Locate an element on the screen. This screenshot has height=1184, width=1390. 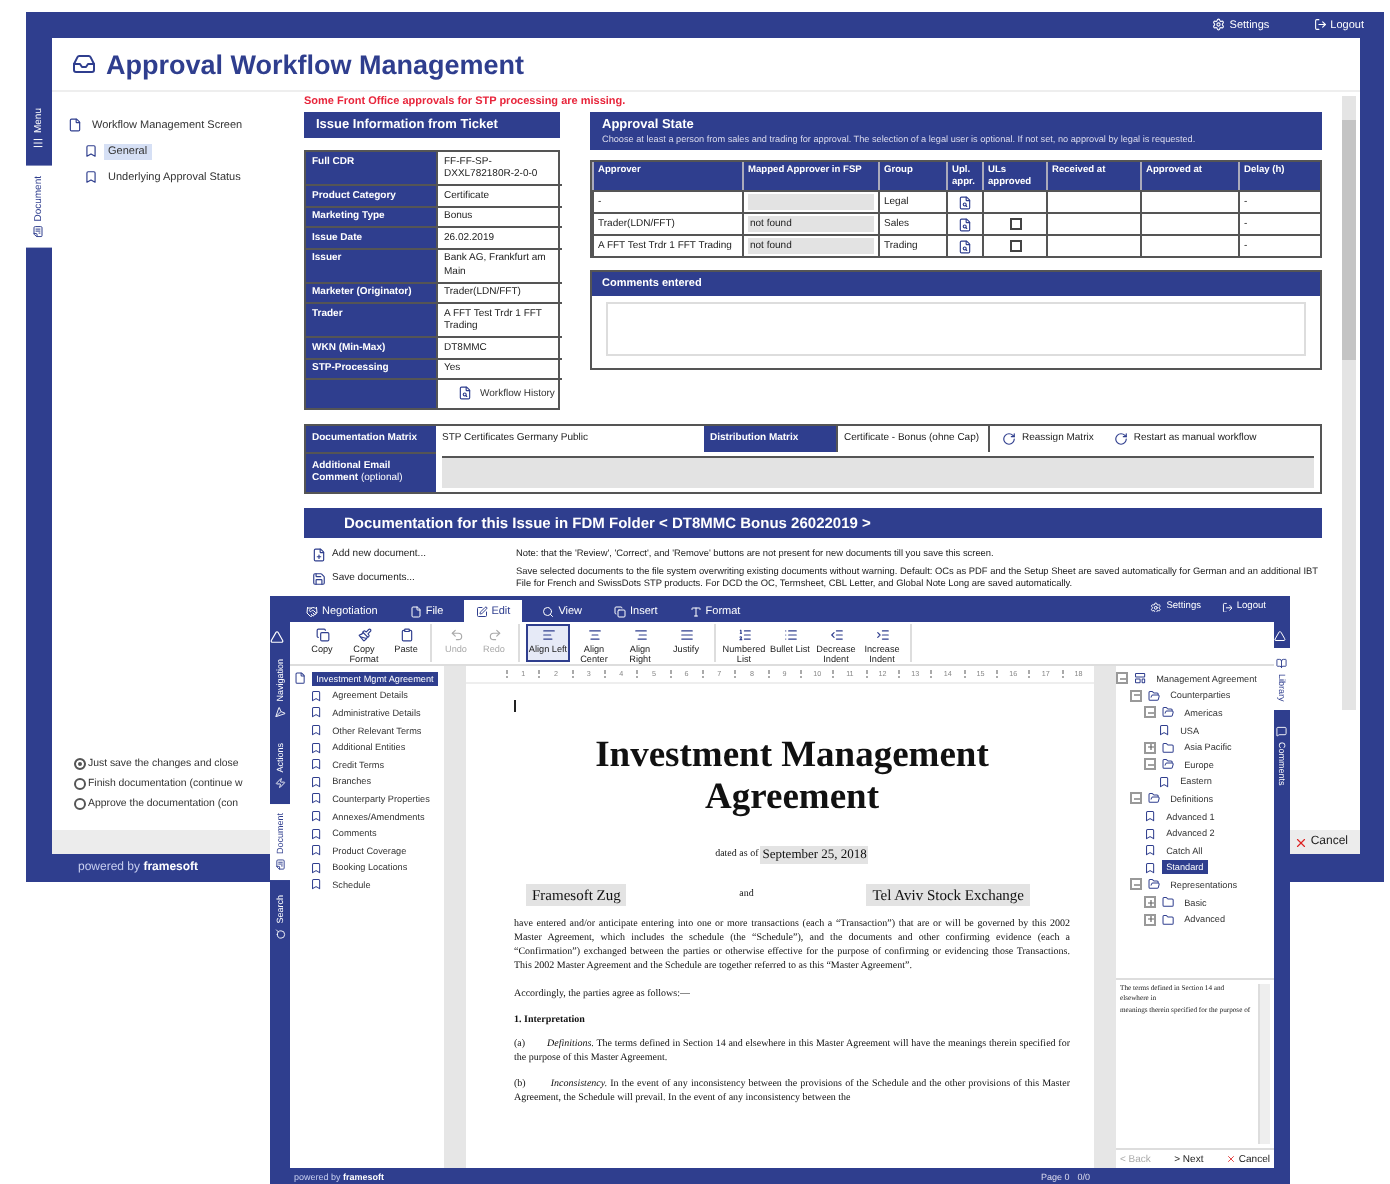
template-icon is located at coordinates (1140, 678).